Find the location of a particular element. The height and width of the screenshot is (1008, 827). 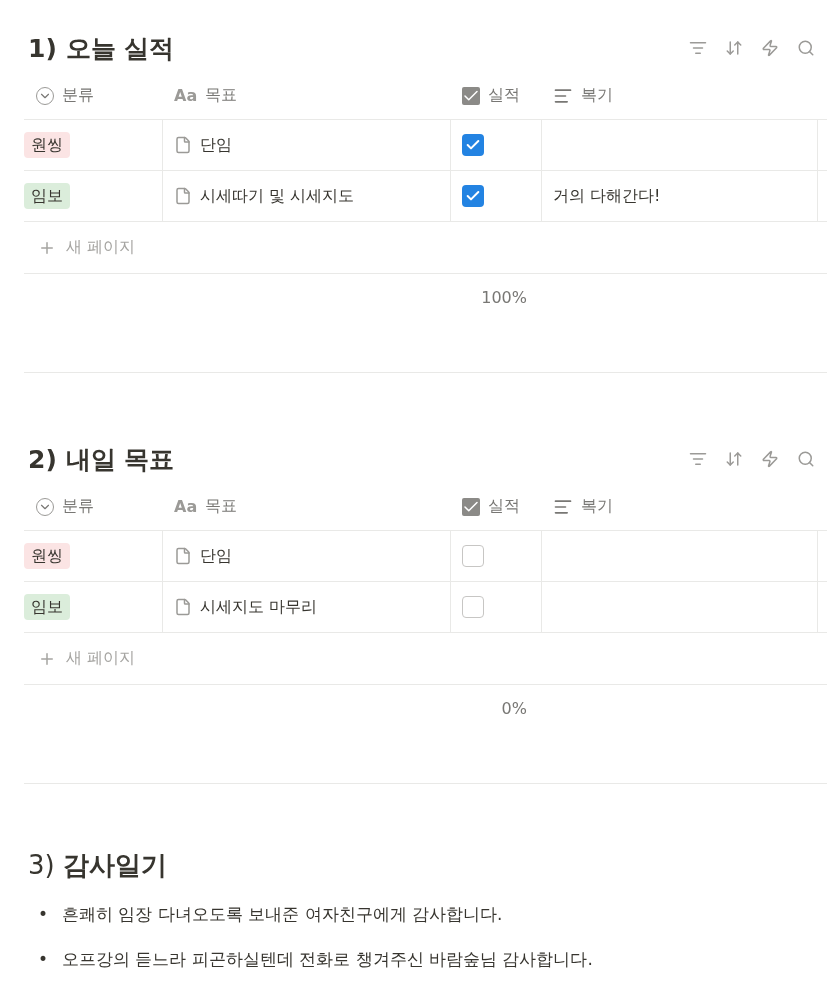

calculation-value: 0% is located at coordinates (514, 708).